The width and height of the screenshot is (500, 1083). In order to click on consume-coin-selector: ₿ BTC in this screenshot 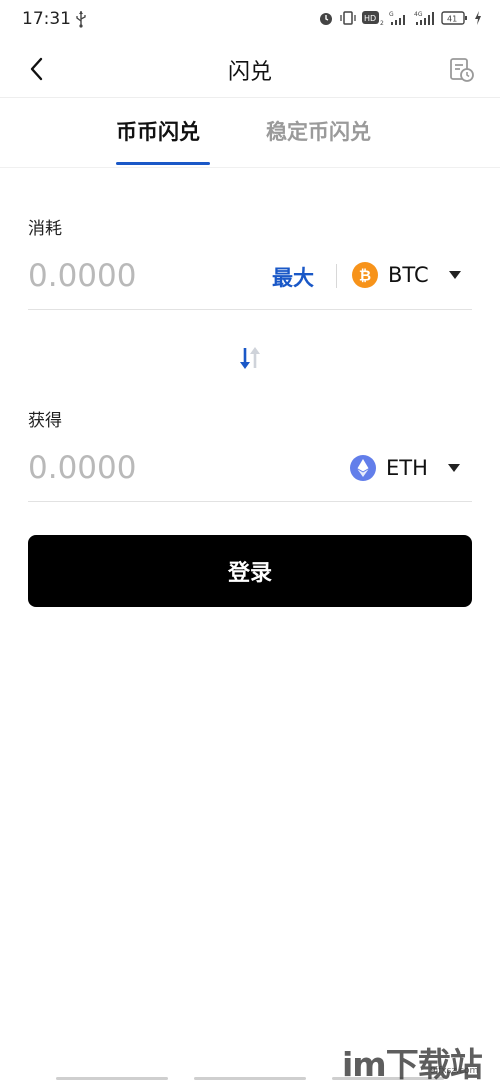, I will do `click(406, 275)`.